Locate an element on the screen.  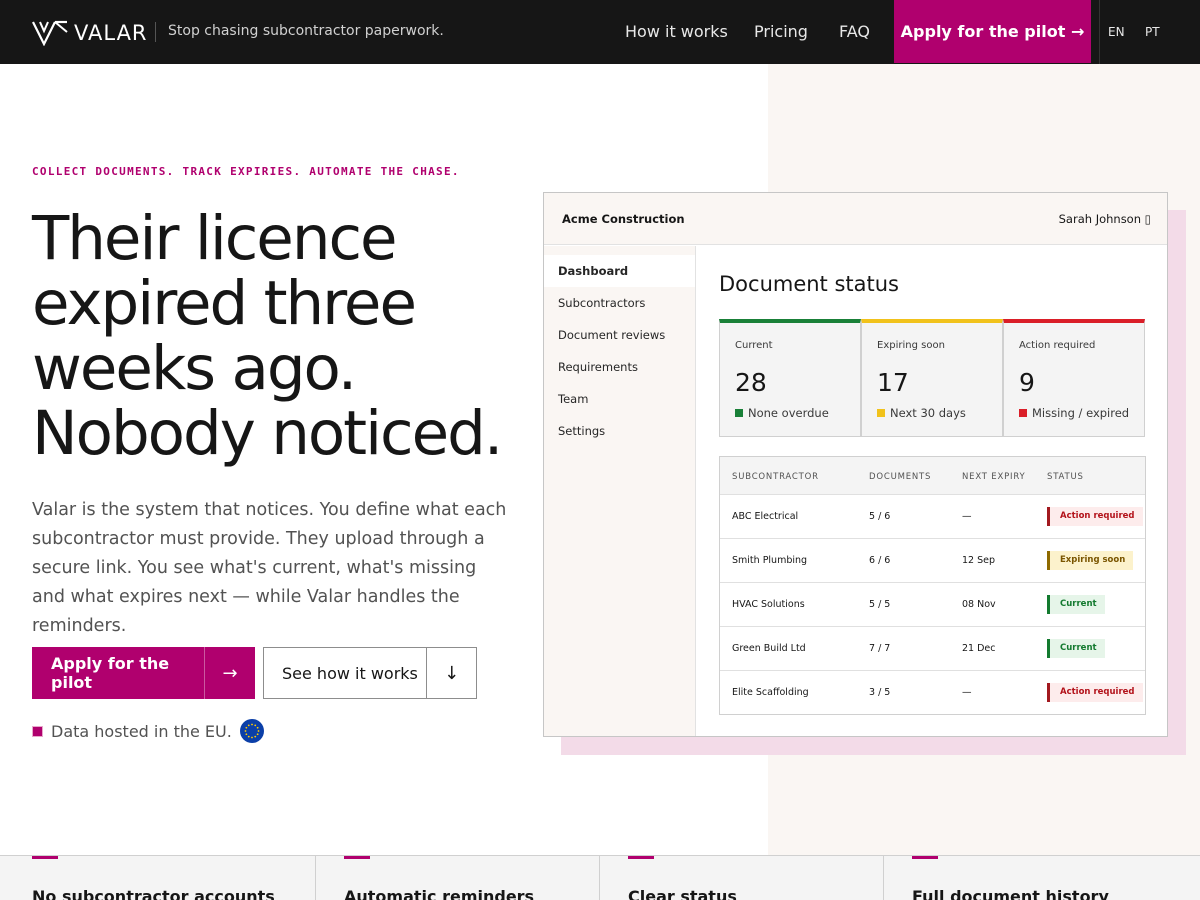
nav-apply-button: Apply for the pilot → is located at coordinates (992, 31).